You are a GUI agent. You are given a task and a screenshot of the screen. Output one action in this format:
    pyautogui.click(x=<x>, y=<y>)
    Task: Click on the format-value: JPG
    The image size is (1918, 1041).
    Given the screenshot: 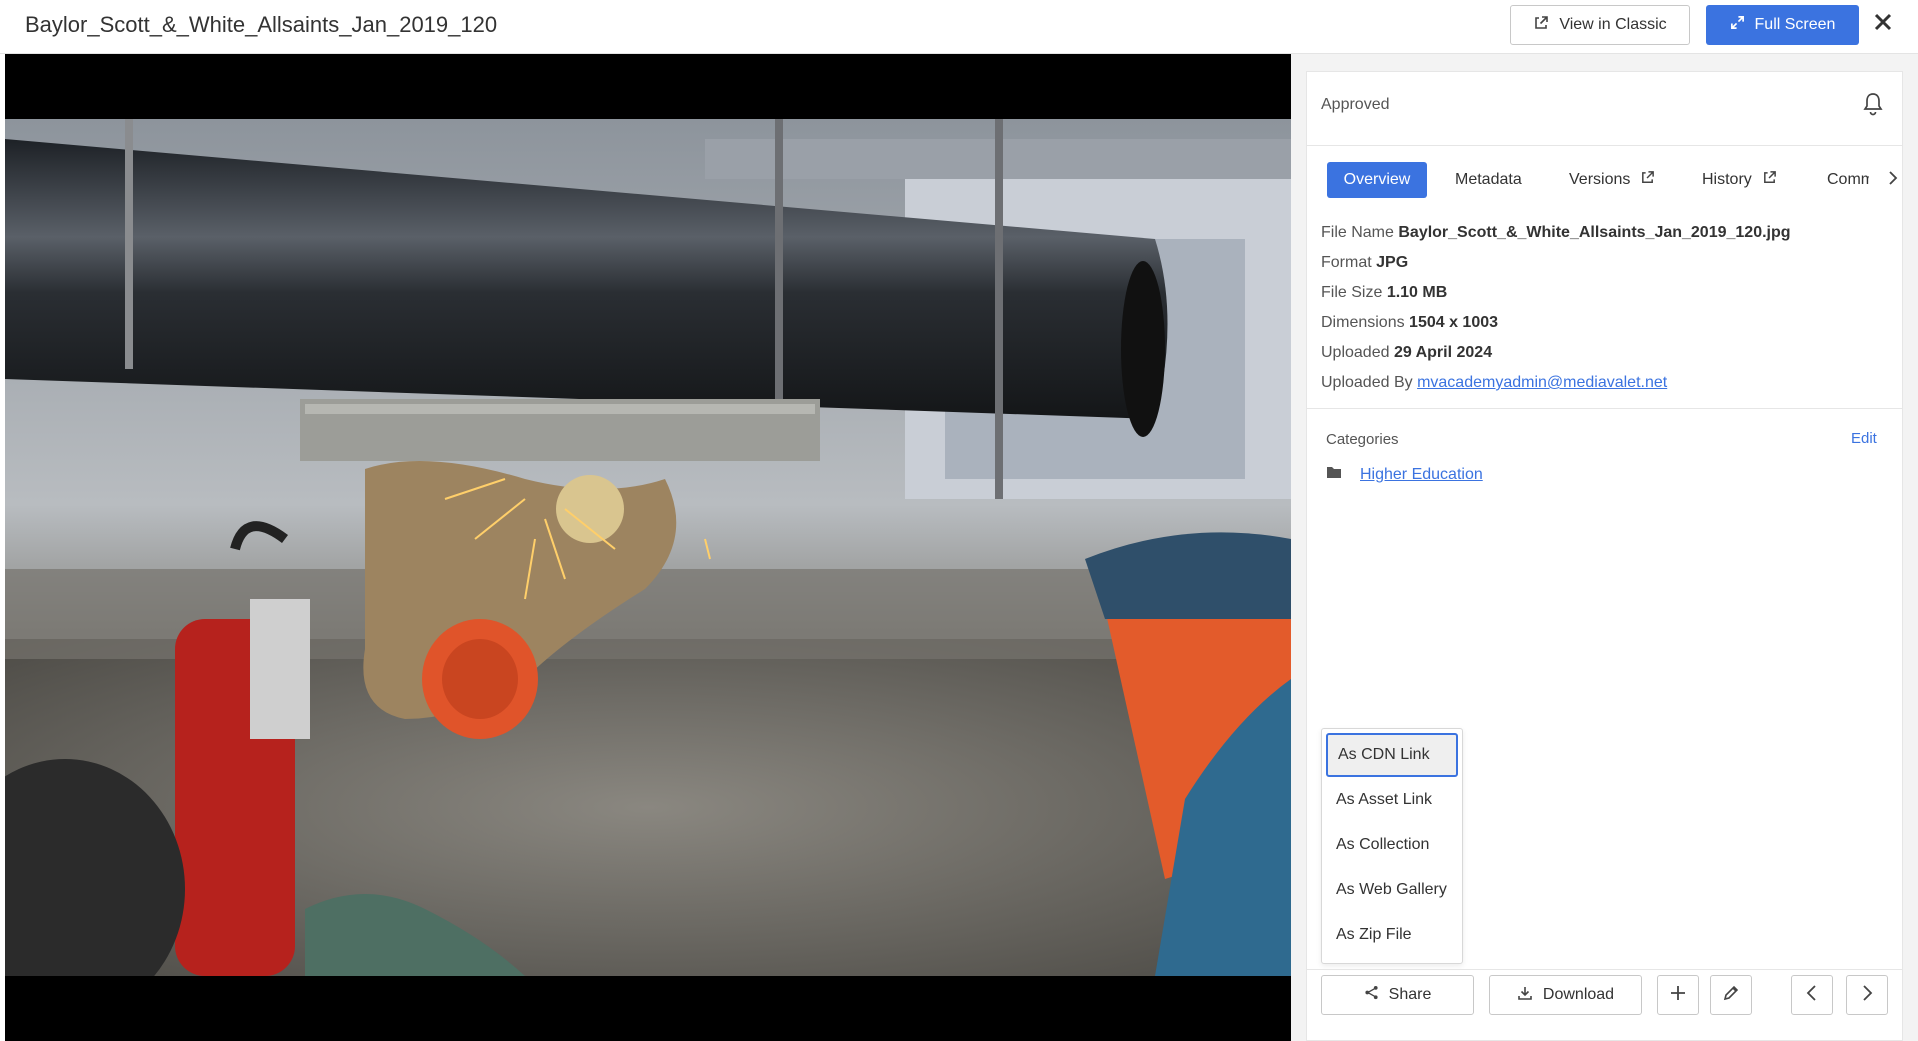 What is the action you would take?
    pyautogui.click(x=1392, y=262)
    